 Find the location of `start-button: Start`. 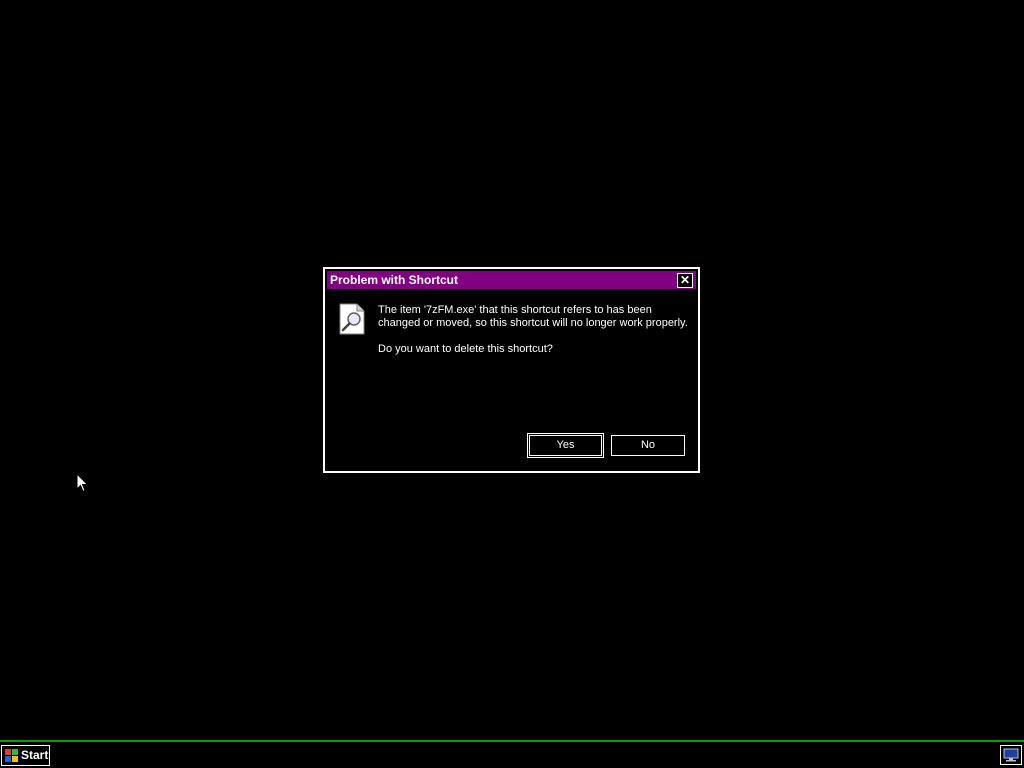

start-button: Start is located at coordinates (25, 755).